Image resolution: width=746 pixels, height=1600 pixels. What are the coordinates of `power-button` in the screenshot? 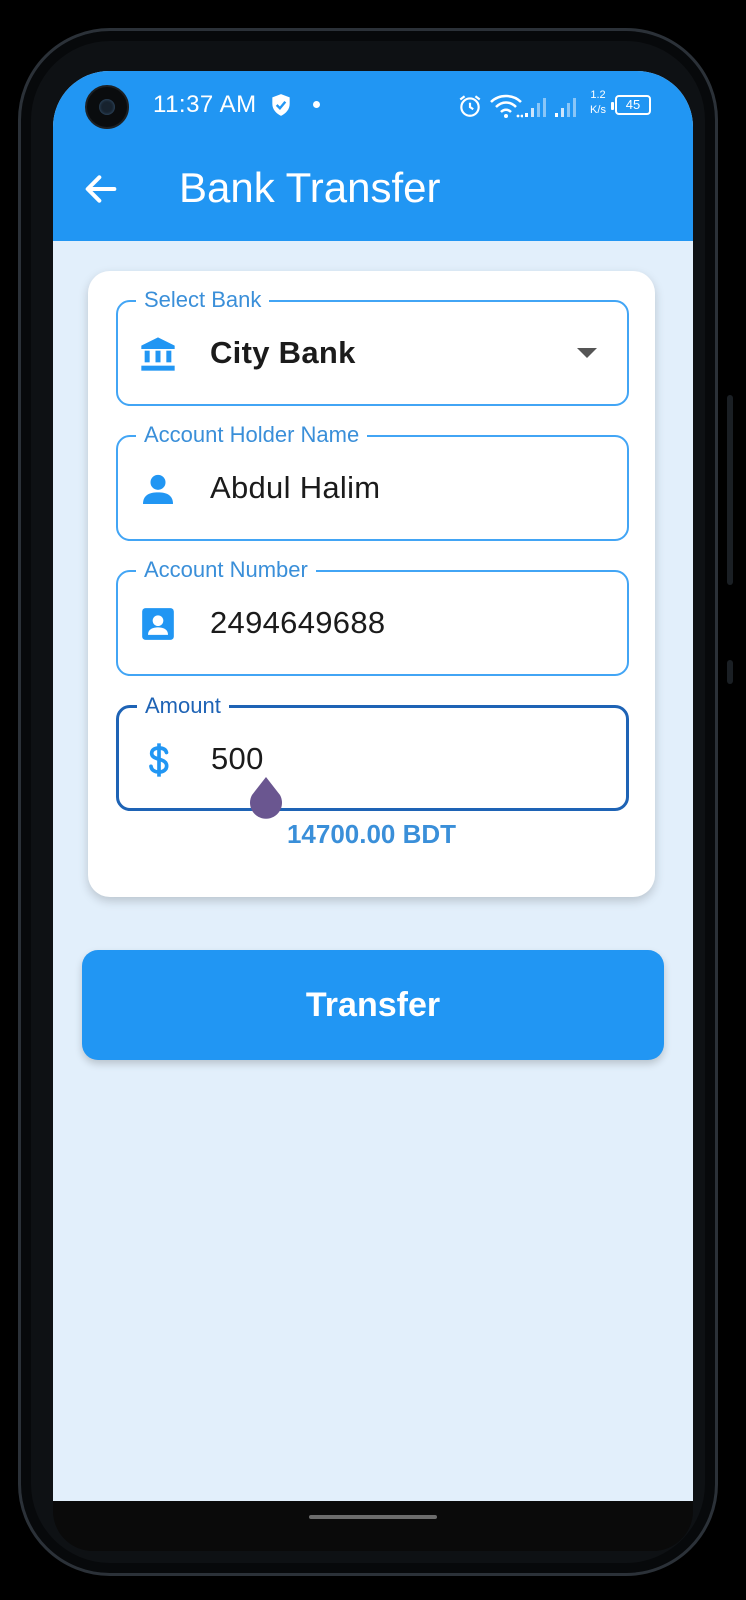 It's located at (730, 672).